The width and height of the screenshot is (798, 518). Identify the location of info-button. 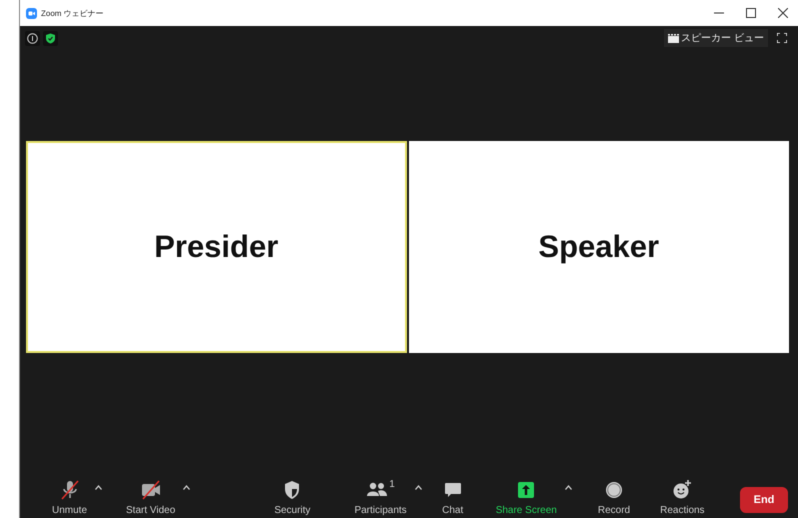
(32, 38).